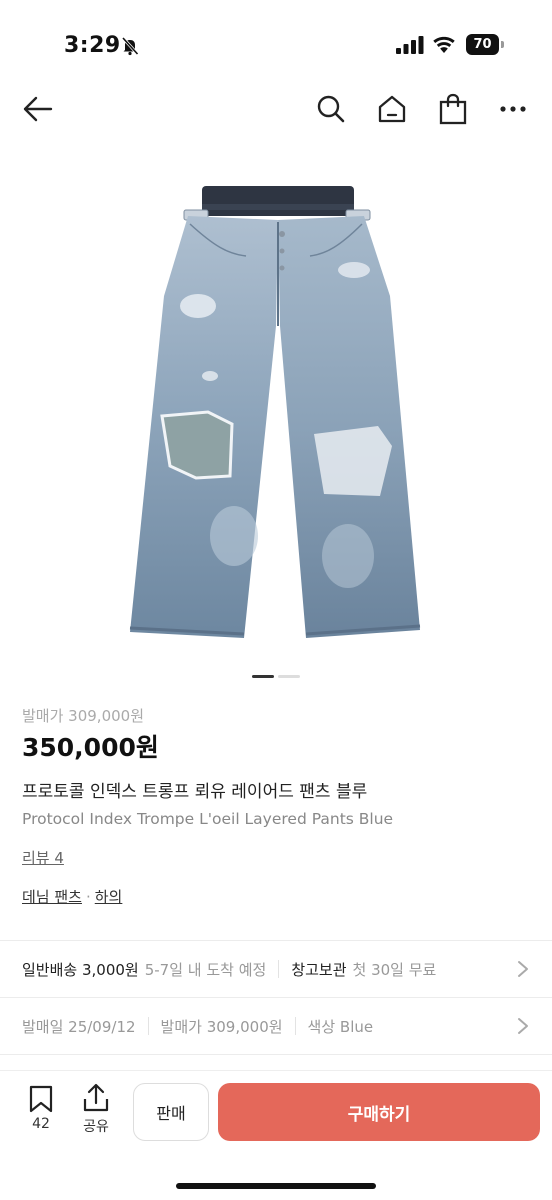 The height and width of the screenshot is (1200, 552). Describe the element at coordinates (394, 969) in the screenshot. I see `warehouse-note: 첫 30일 무료` at that location.